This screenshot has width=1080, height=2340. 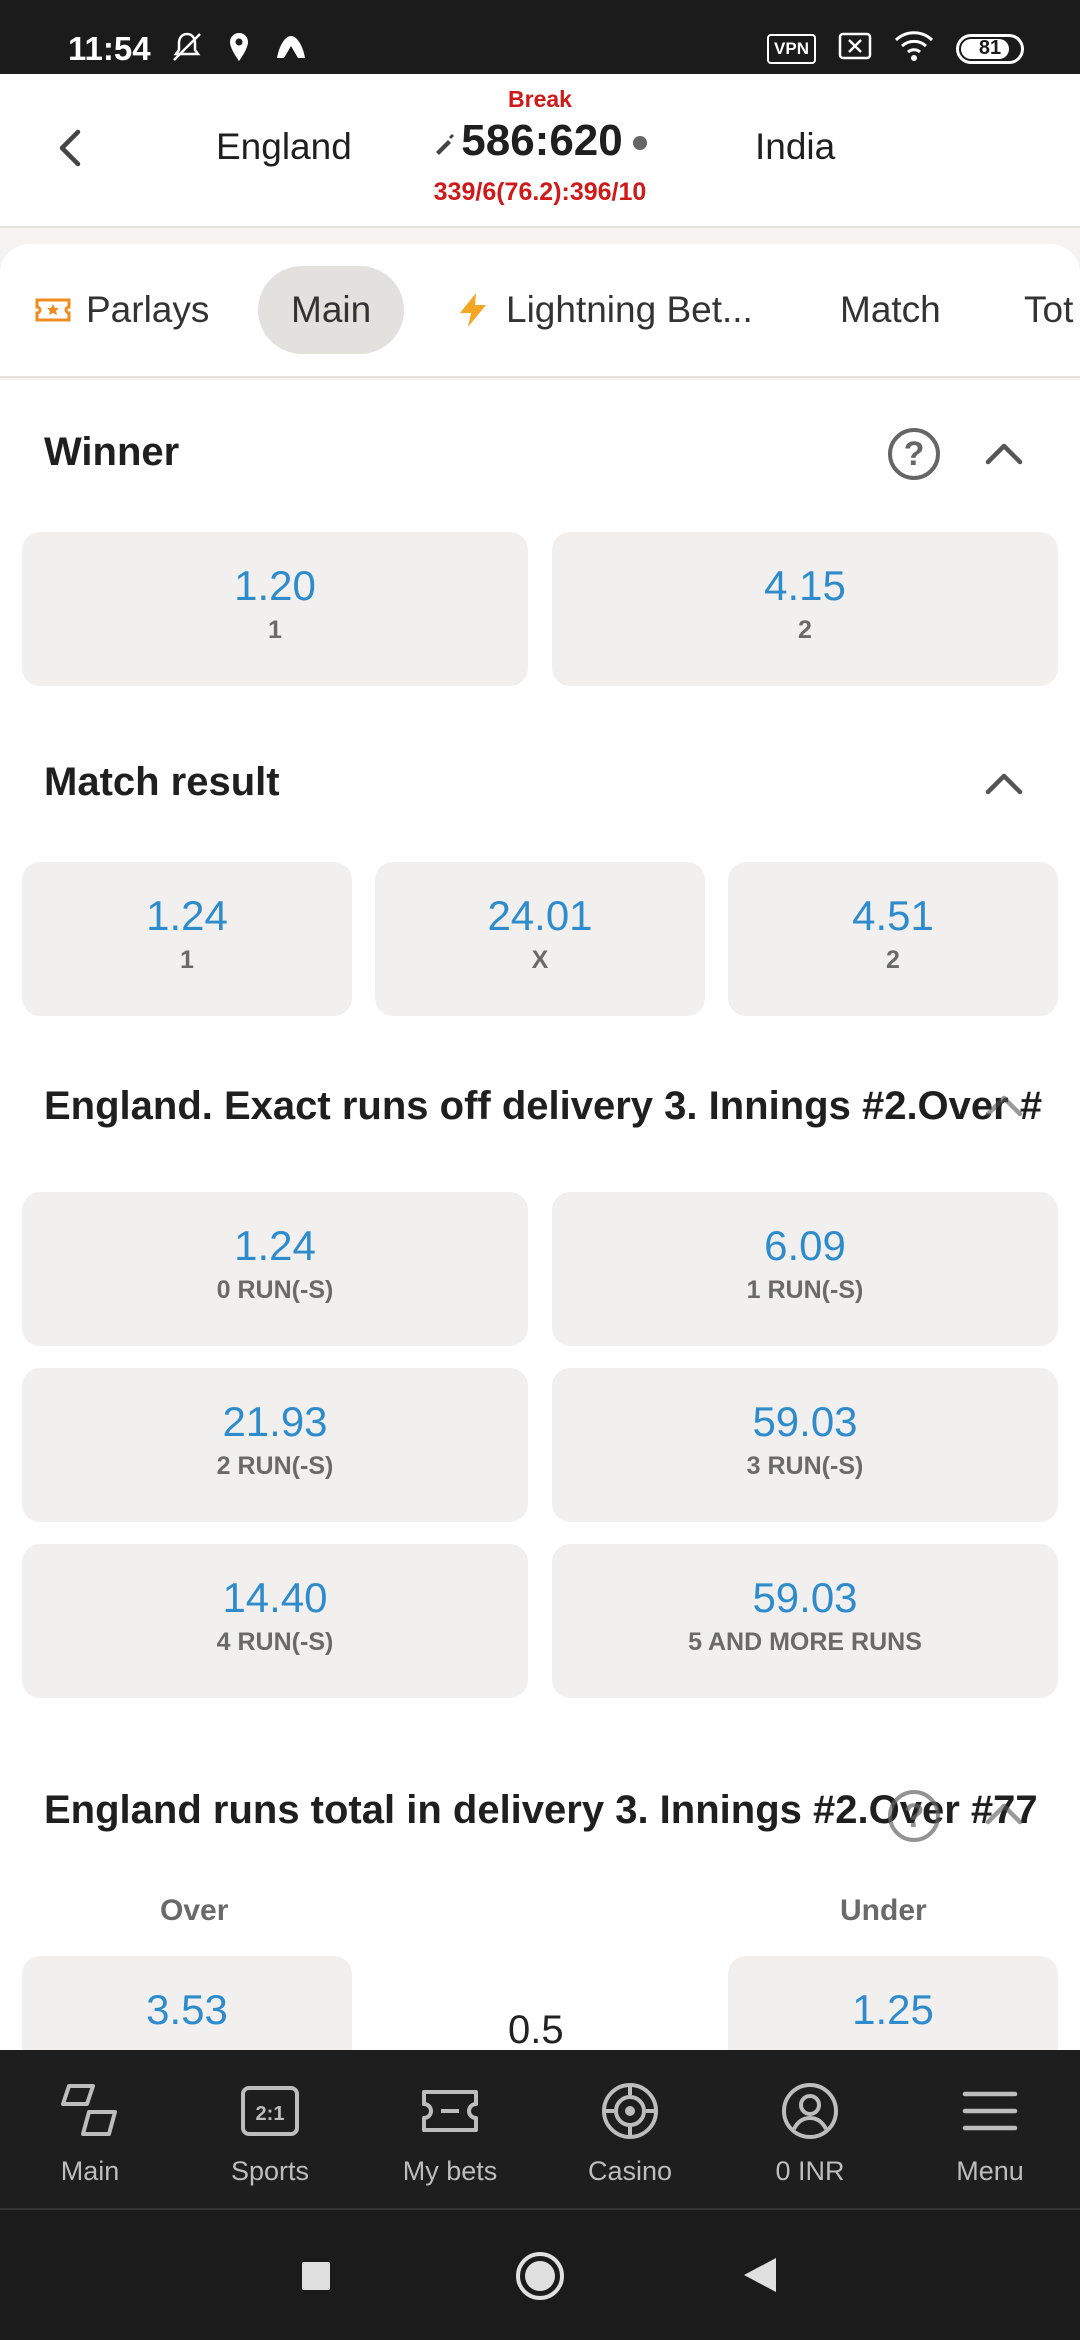 What do you see at coordinates (187, 939) in the screenshot?
I see `odd-button: 1.24 1` at bounding box center [187, 939].